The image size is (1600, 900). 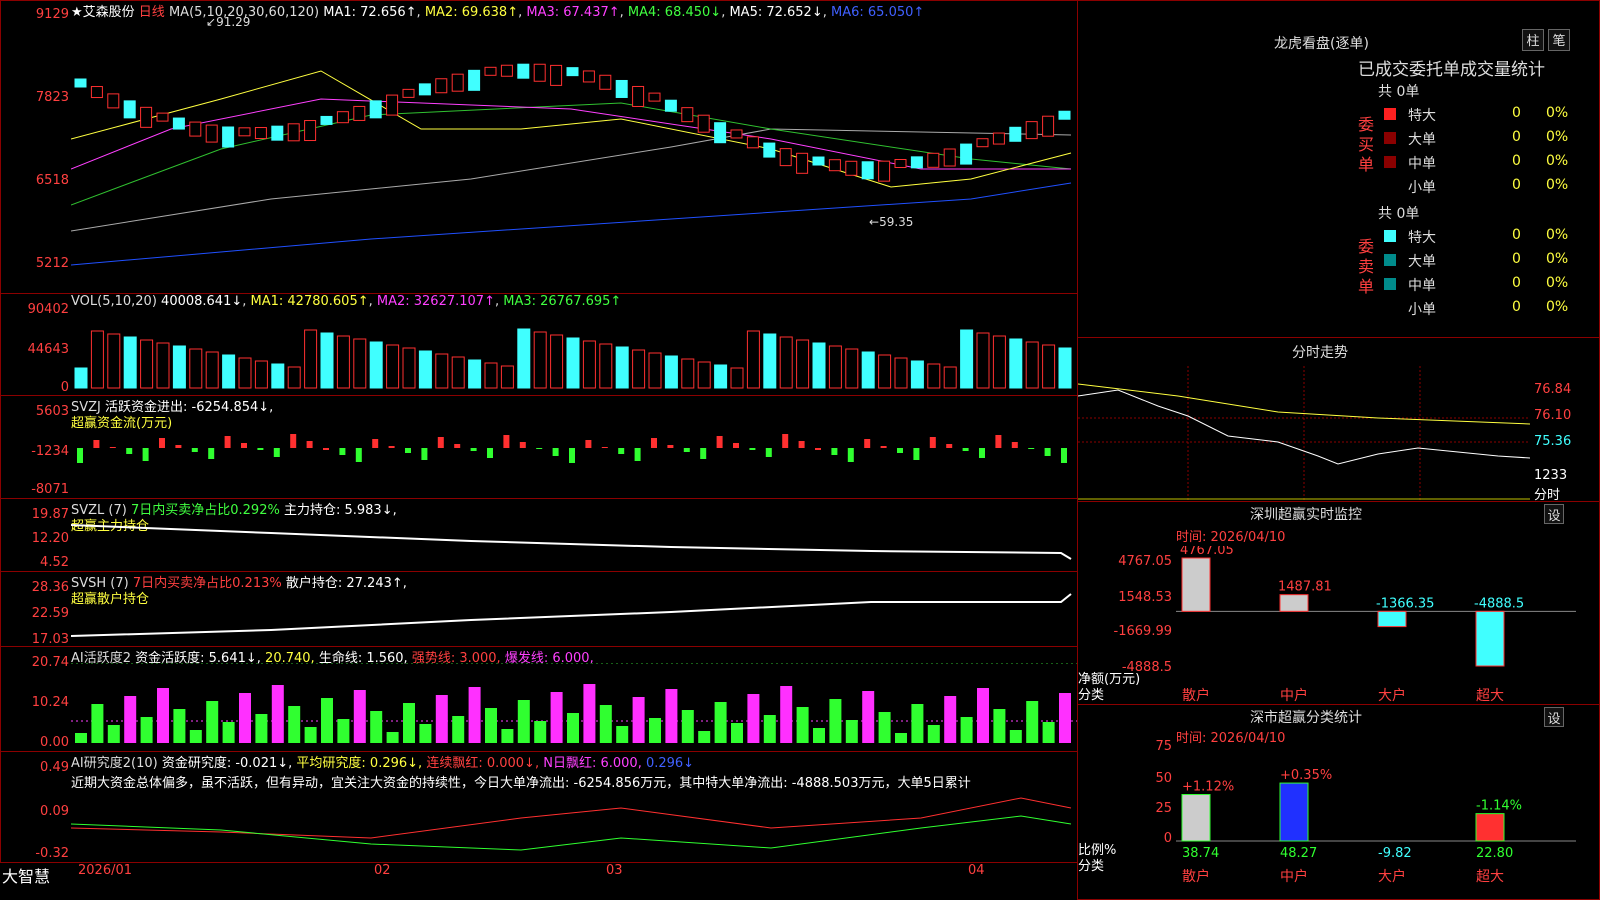 I want to click on y-tick: 4.52, so click(x=54, y=562).